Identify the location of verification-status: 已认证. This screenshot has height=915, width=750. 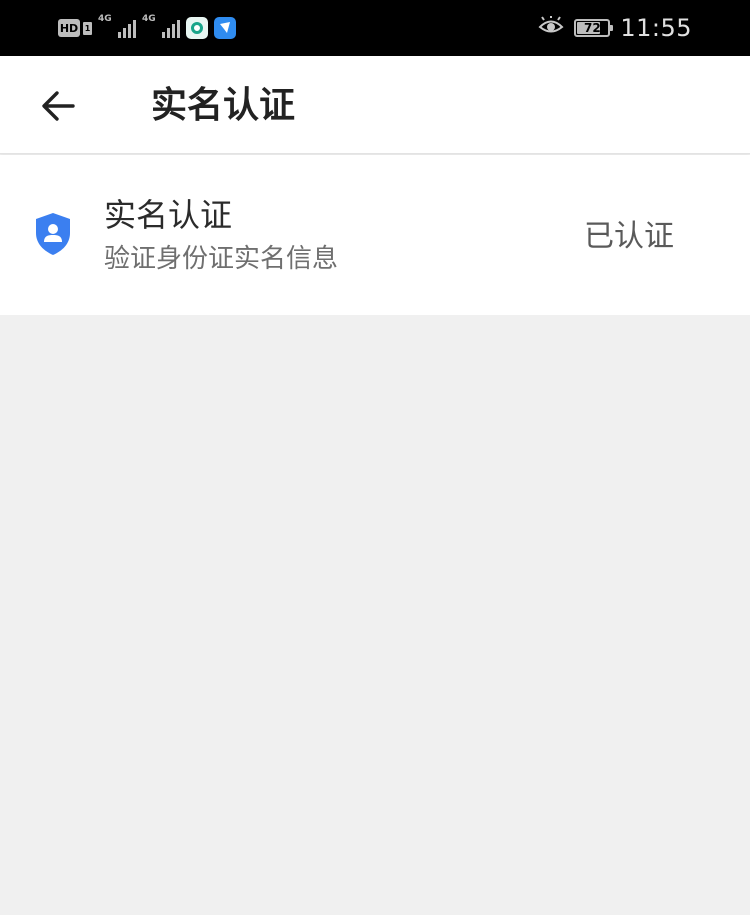
(629, 236).